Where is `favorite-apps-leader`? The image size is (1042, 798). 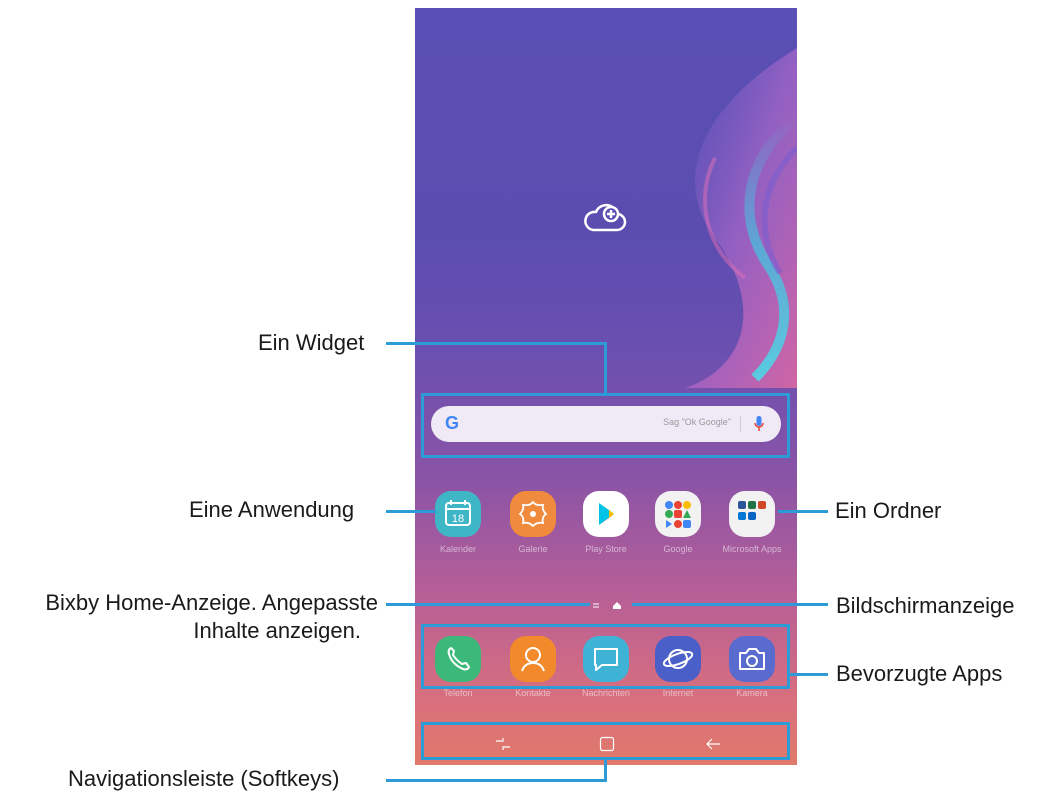 favorite-apps-leader is located at coordinates (808, 674).